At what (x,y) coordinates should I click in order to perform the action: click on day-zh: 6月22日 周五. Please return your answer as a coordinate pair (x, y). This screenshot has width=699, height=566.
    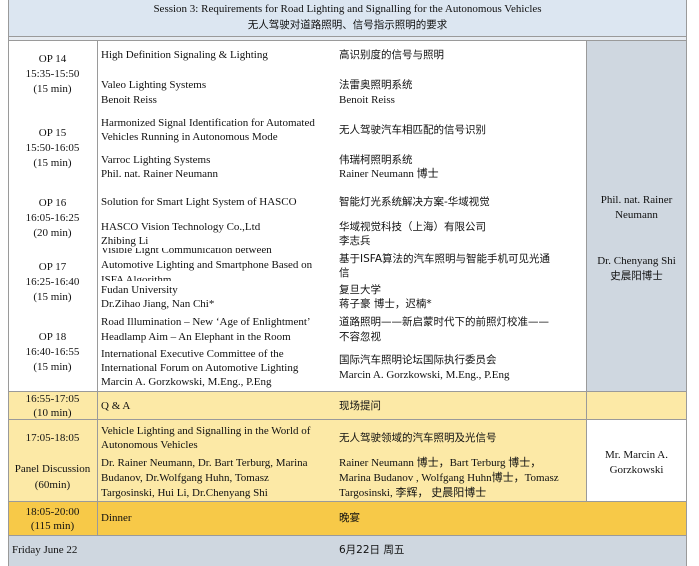
    Looking at the image, I should click on (372, 550).